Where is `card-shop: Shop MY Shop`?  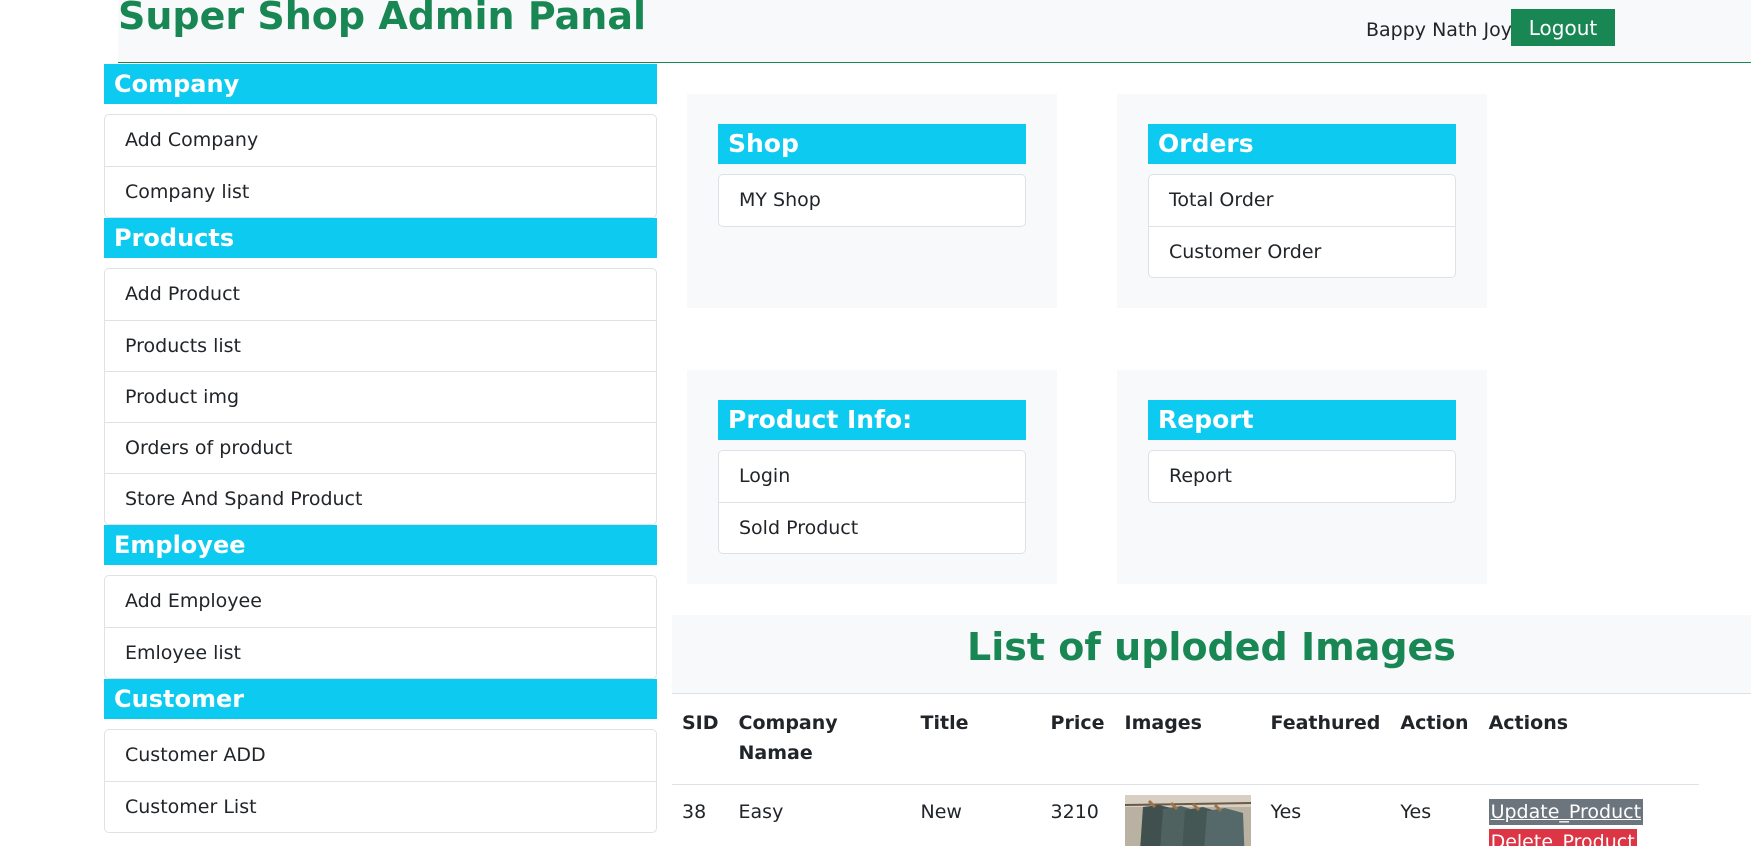 card-shop: Shop MY Shop is located at coordinates (872, 201).